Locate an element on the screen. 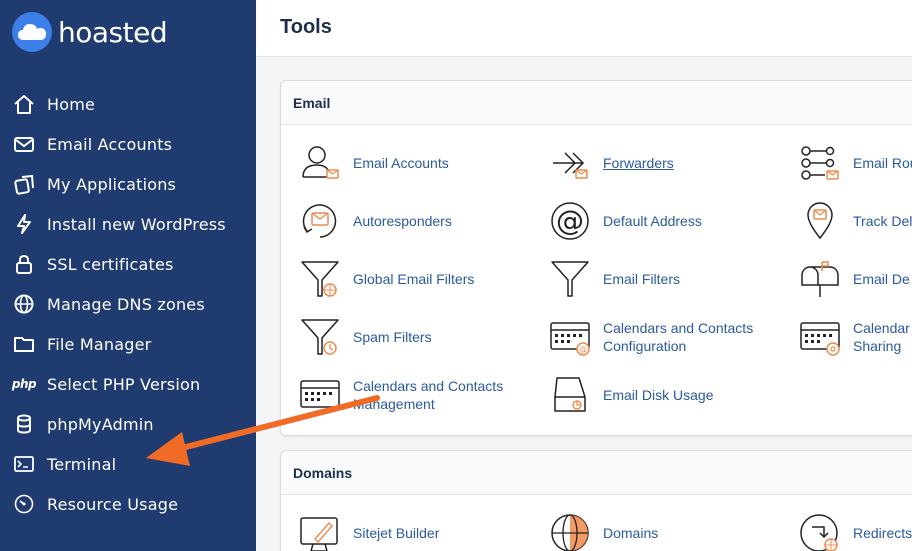  tool-label: Email De is located at coordinates (881, 279).